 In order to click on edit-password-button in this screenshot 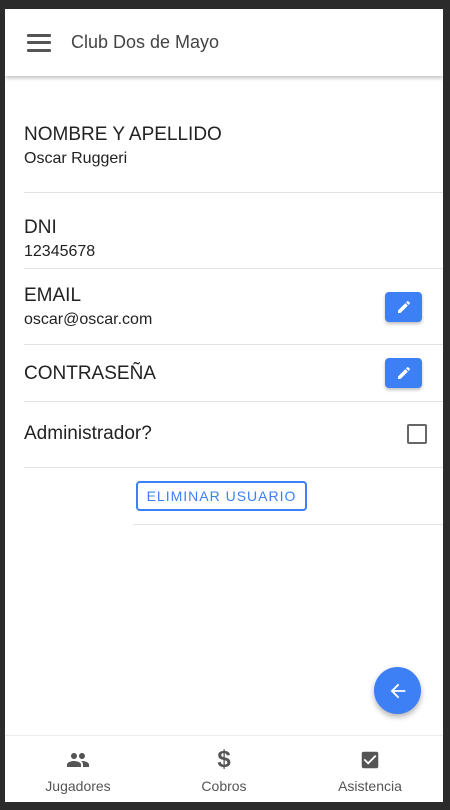, I will do `click(403, 373)`.